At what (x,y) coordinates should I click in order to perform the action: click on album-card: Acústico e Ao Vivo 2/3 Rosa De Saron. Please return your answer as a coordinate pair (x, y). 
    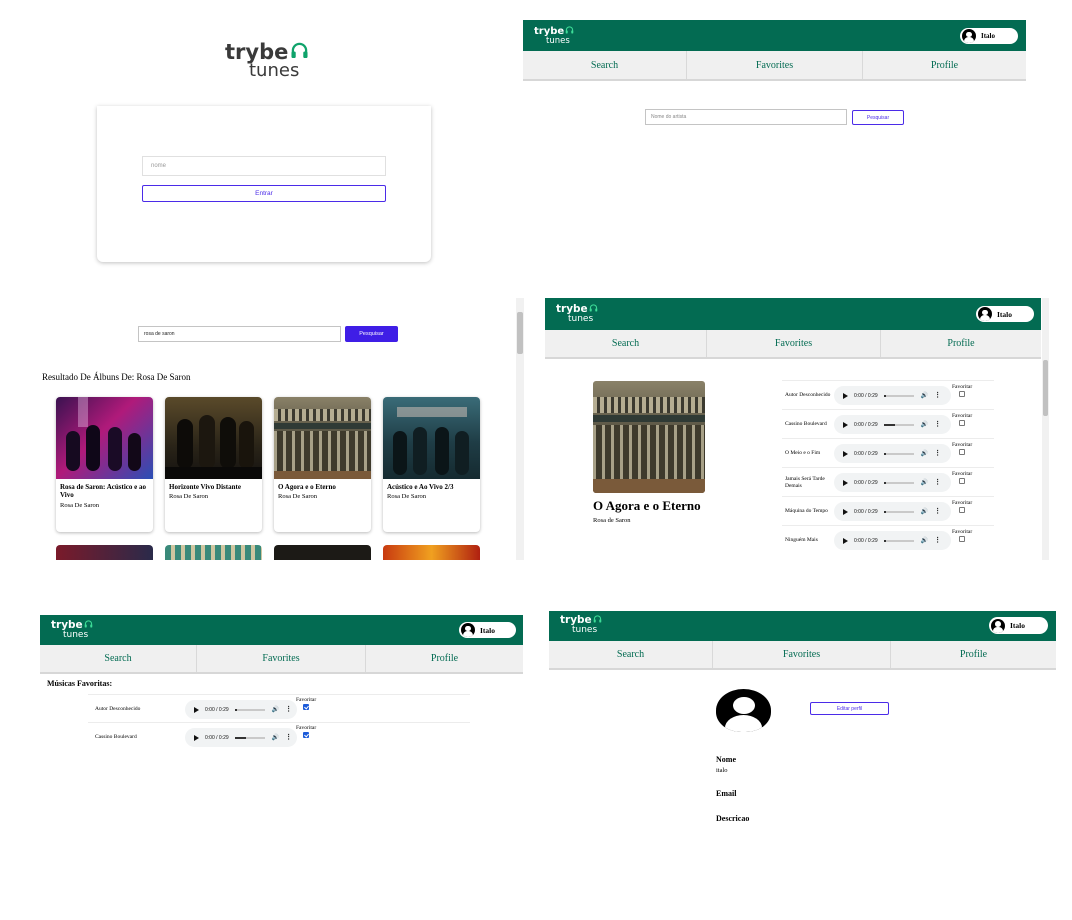
    Looking at the image, I should click on (431, 464).